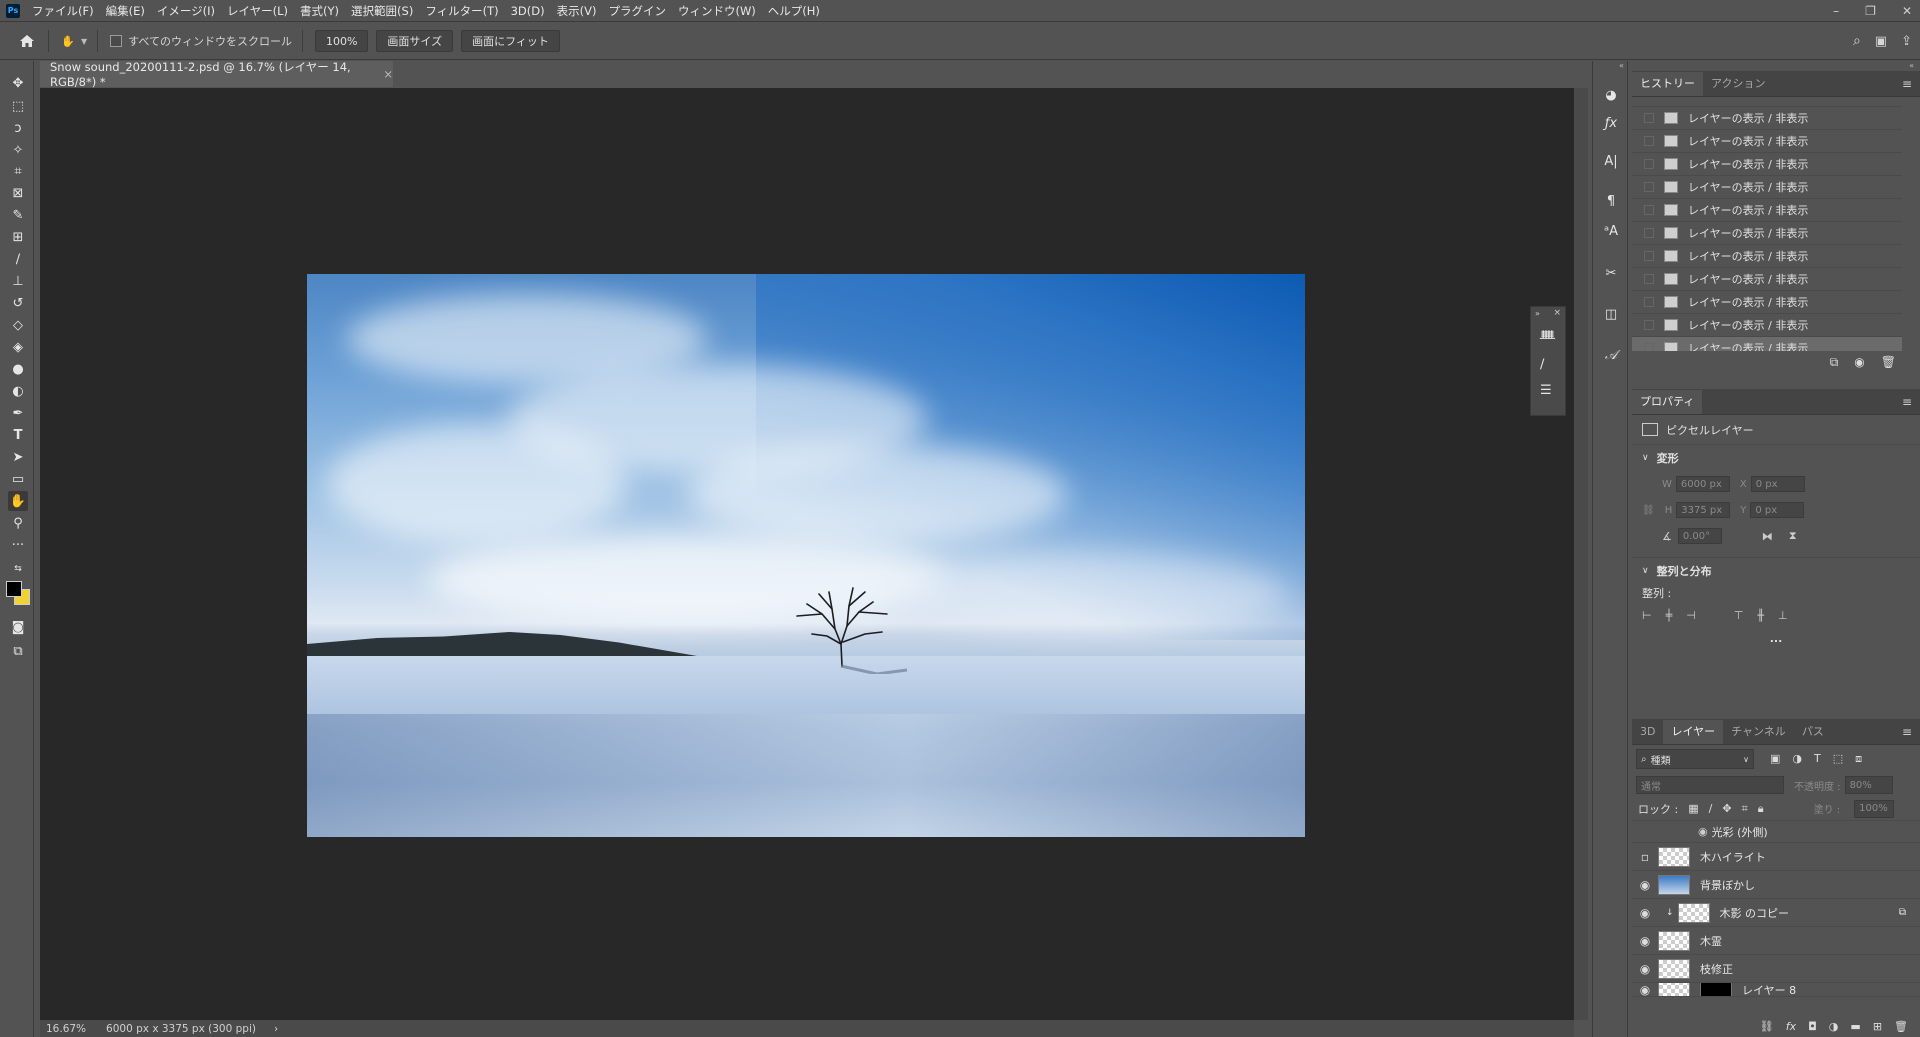  I want to click on brush-preset-icon: ∕, so click(1542, 364).